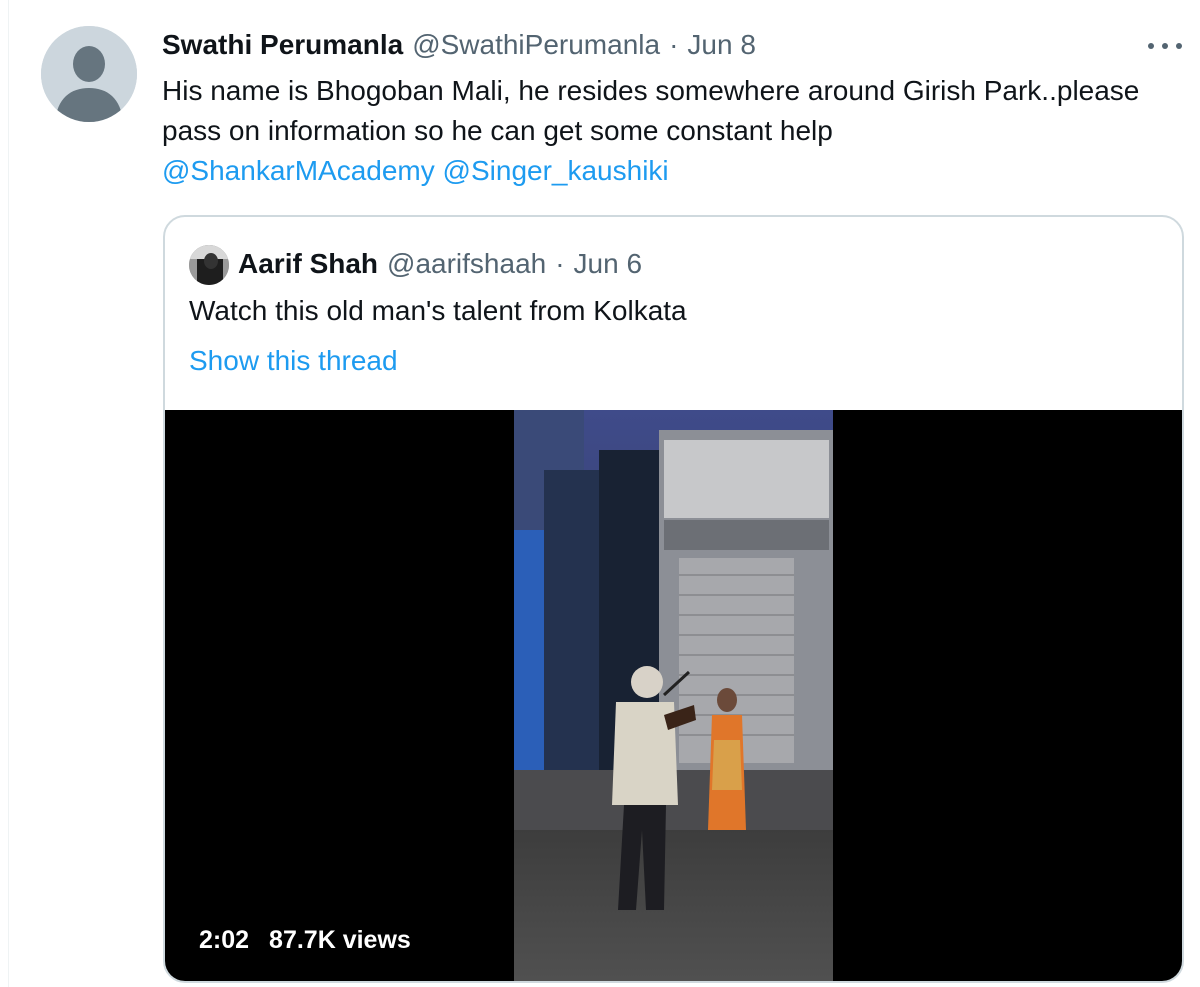  Describe the element at coordinates (438, 310) in the screenshot. I see `quoted-tweet-text: Watch this old man's talent from Kolkata` at that location.